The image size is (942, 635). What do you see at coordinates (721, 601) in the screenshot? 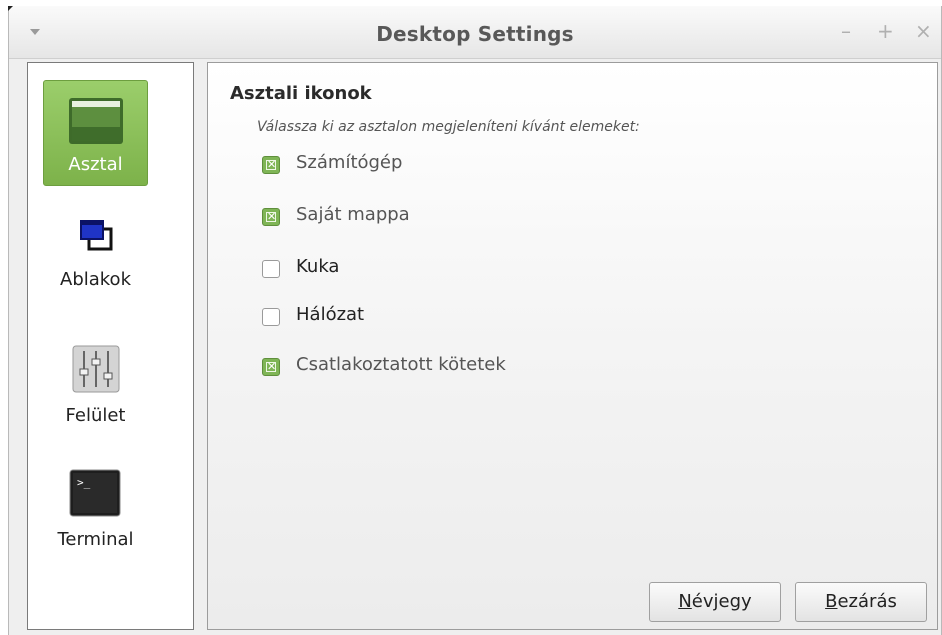
I see `about-label: évjegy` at bounding box center [721, 601].